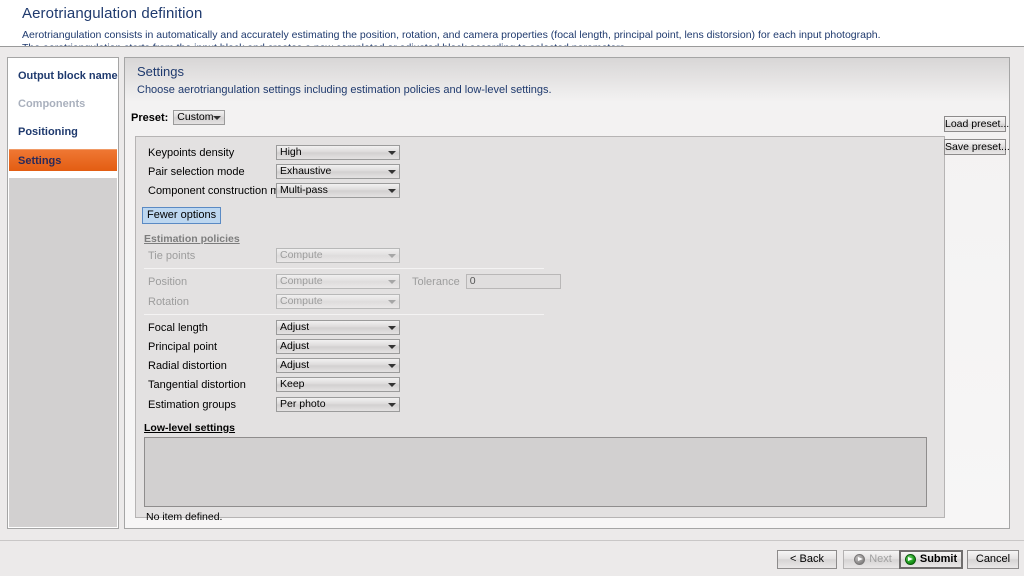 The width and height of the screenshot is (1024, 576). I want to click on sidebar-item-positioning: Positioning, so click(63, 132).